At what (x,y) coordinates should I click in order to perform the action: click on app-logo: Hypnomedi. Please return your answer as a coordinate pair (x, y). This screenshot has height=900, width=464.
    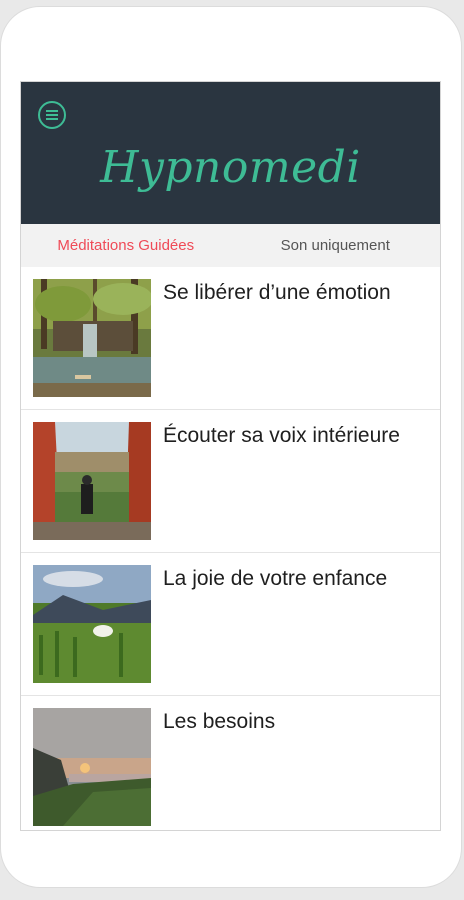
    Looking at the image, I should click on (230, 167).